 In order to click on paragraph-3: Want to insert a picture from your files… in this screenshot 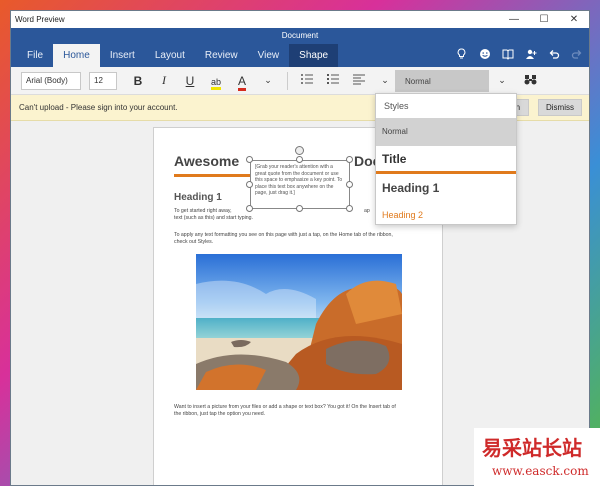, I will do `click(299, 411)`.